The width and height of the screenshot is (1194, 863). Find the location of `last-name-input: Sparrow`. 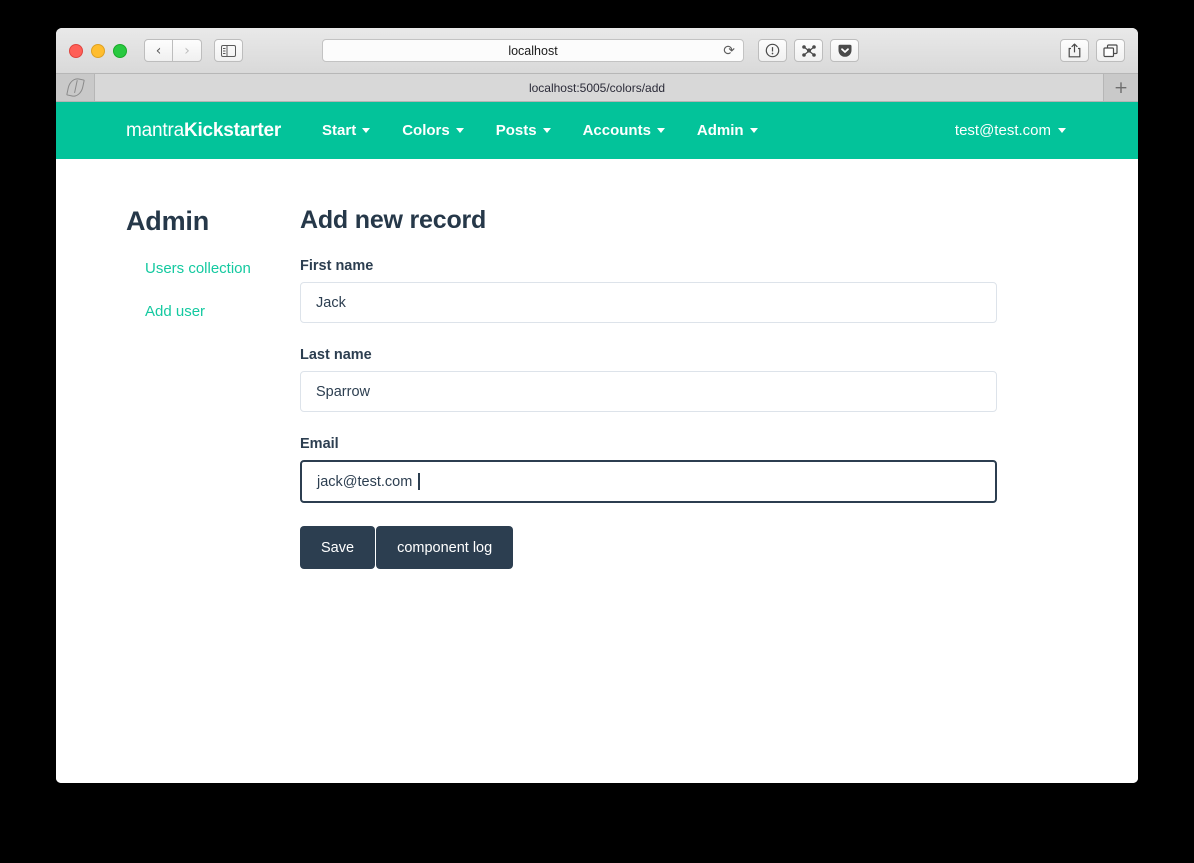

last-name-input: Sparrow is located at coordinates (648, 391).